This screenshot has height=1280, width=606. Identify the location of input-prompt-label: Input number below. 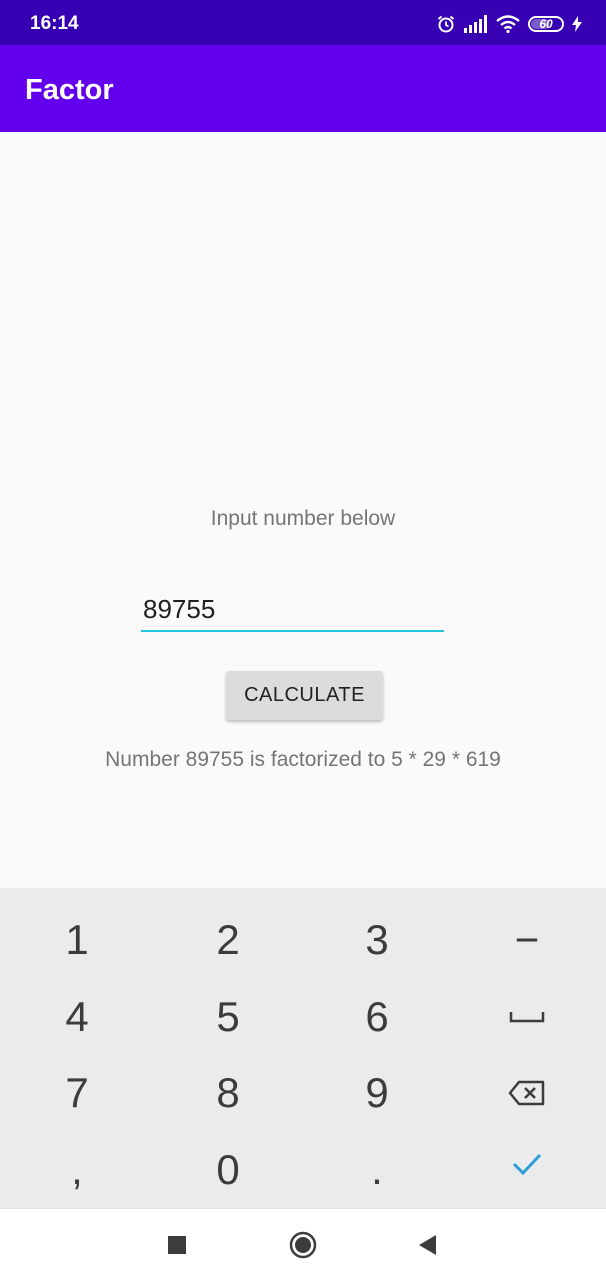
(303, 518).